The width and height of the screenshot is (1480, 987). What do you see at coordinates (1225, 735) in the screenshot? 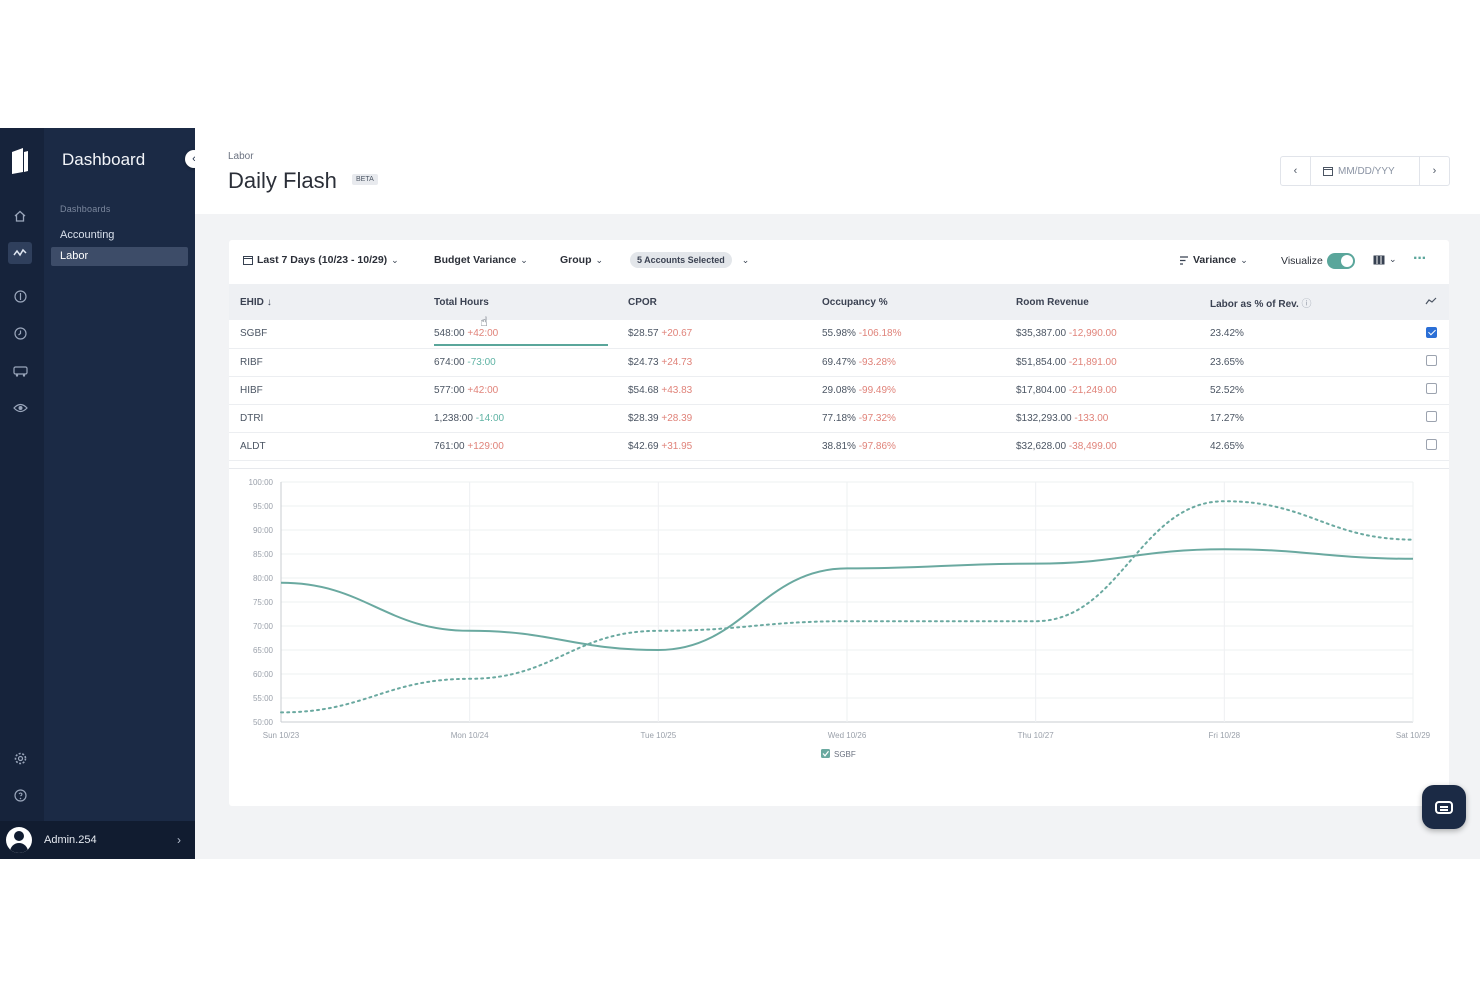
I see `x-tick-label: Fri 10/28` at bounding box center [1225, 735].